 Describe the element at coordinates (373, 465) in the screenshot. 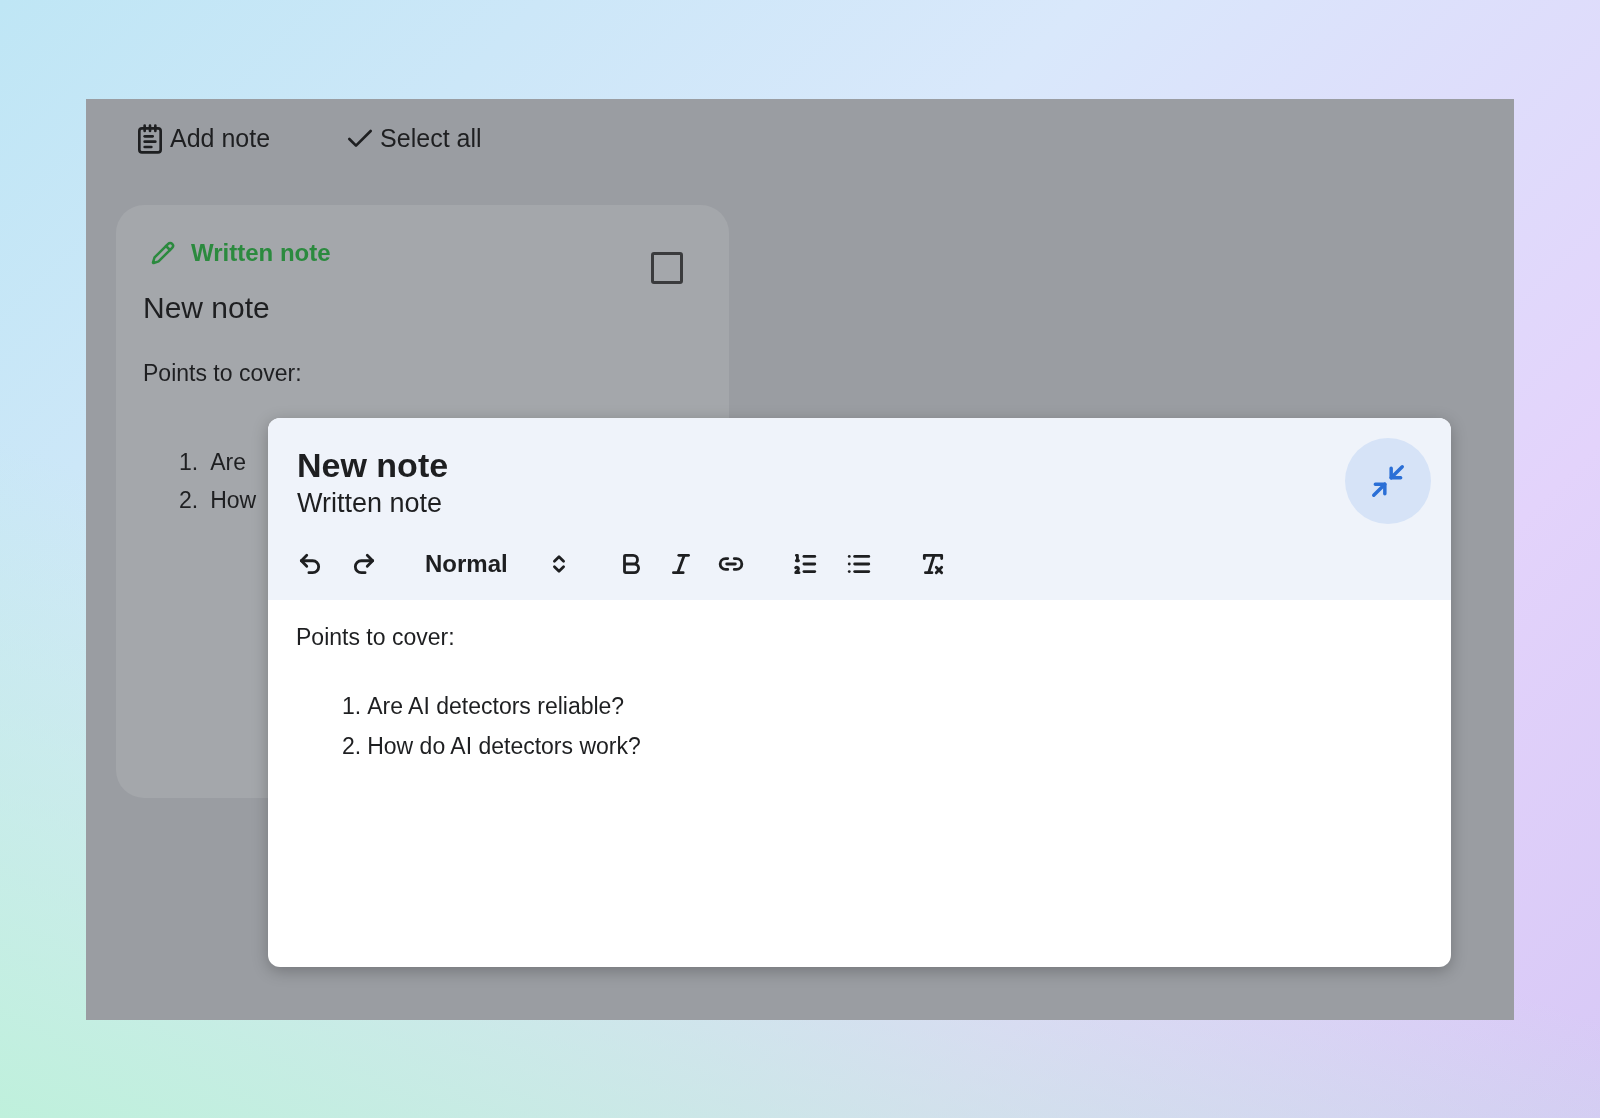

I see `dialog-title: New note` at that location.